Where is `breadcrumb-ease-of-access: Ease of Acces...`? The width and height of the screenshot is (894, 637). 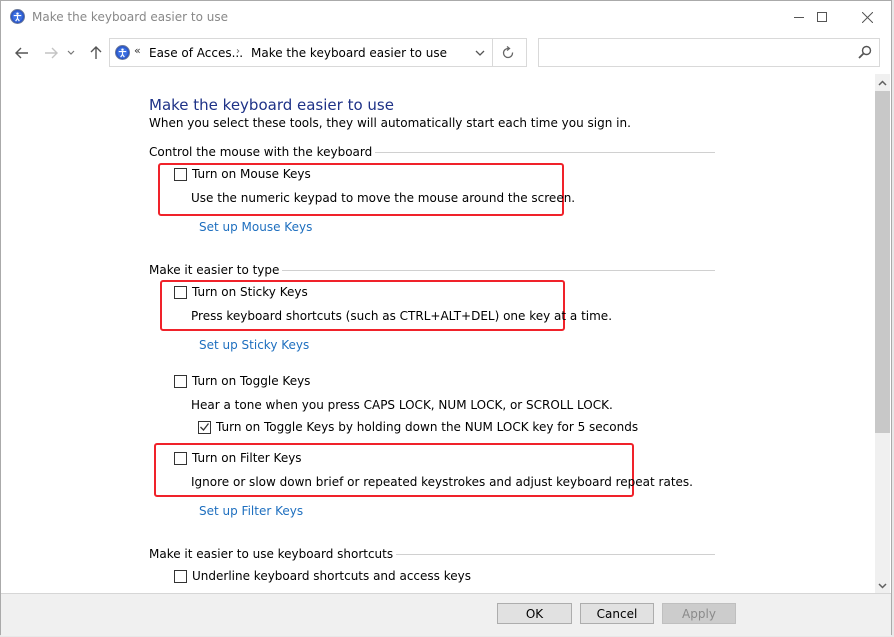
breadcrumb-ease-of-access: Ease of Acces... is located at coordinates (196, 53).